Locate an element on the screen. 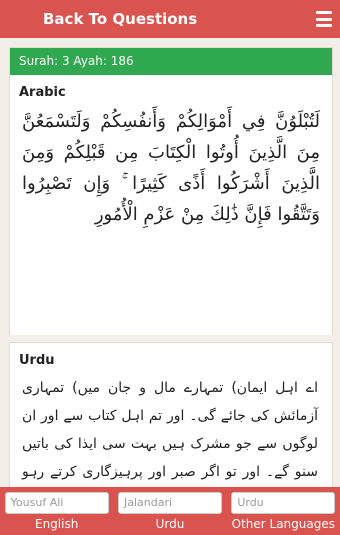 The width and height of the screenshot is (340, 535). english-translator-selector: Yousuf Ali English is located at coordinates (56, 511).